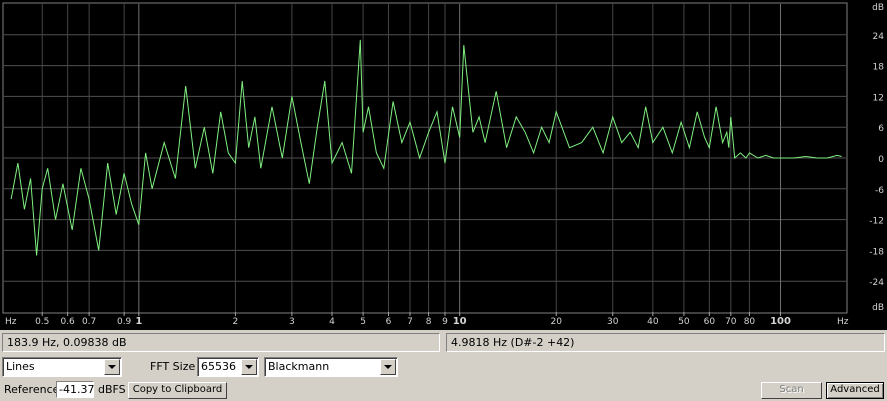 The width and height of the screenshot is (887, 401). Describe the element at coordinates (124, 322) in the screenshot. I see `x-tick-label: 0.9` at that location.